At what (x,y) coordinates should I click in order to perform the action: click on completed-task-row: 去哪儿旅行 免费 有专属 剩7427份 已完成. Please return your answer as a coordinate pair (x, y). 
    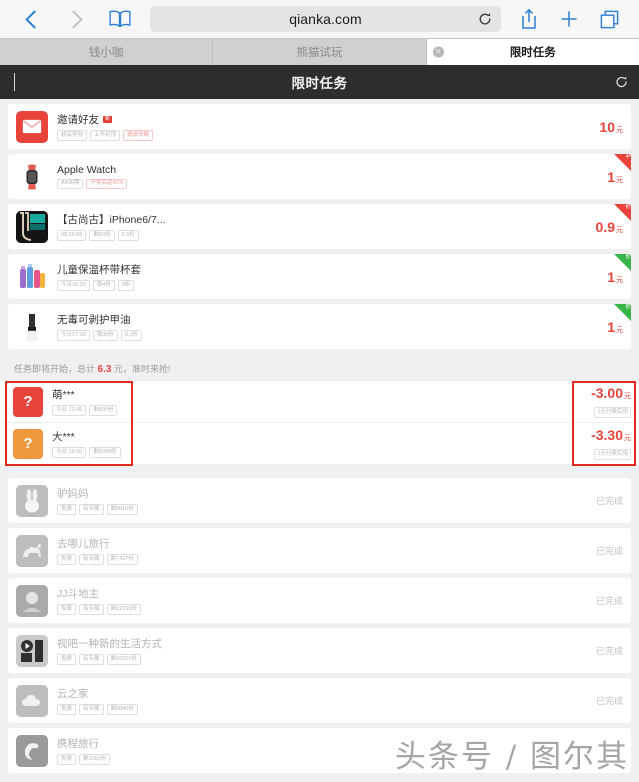
    Looking at the image, I should click on (319, 550).